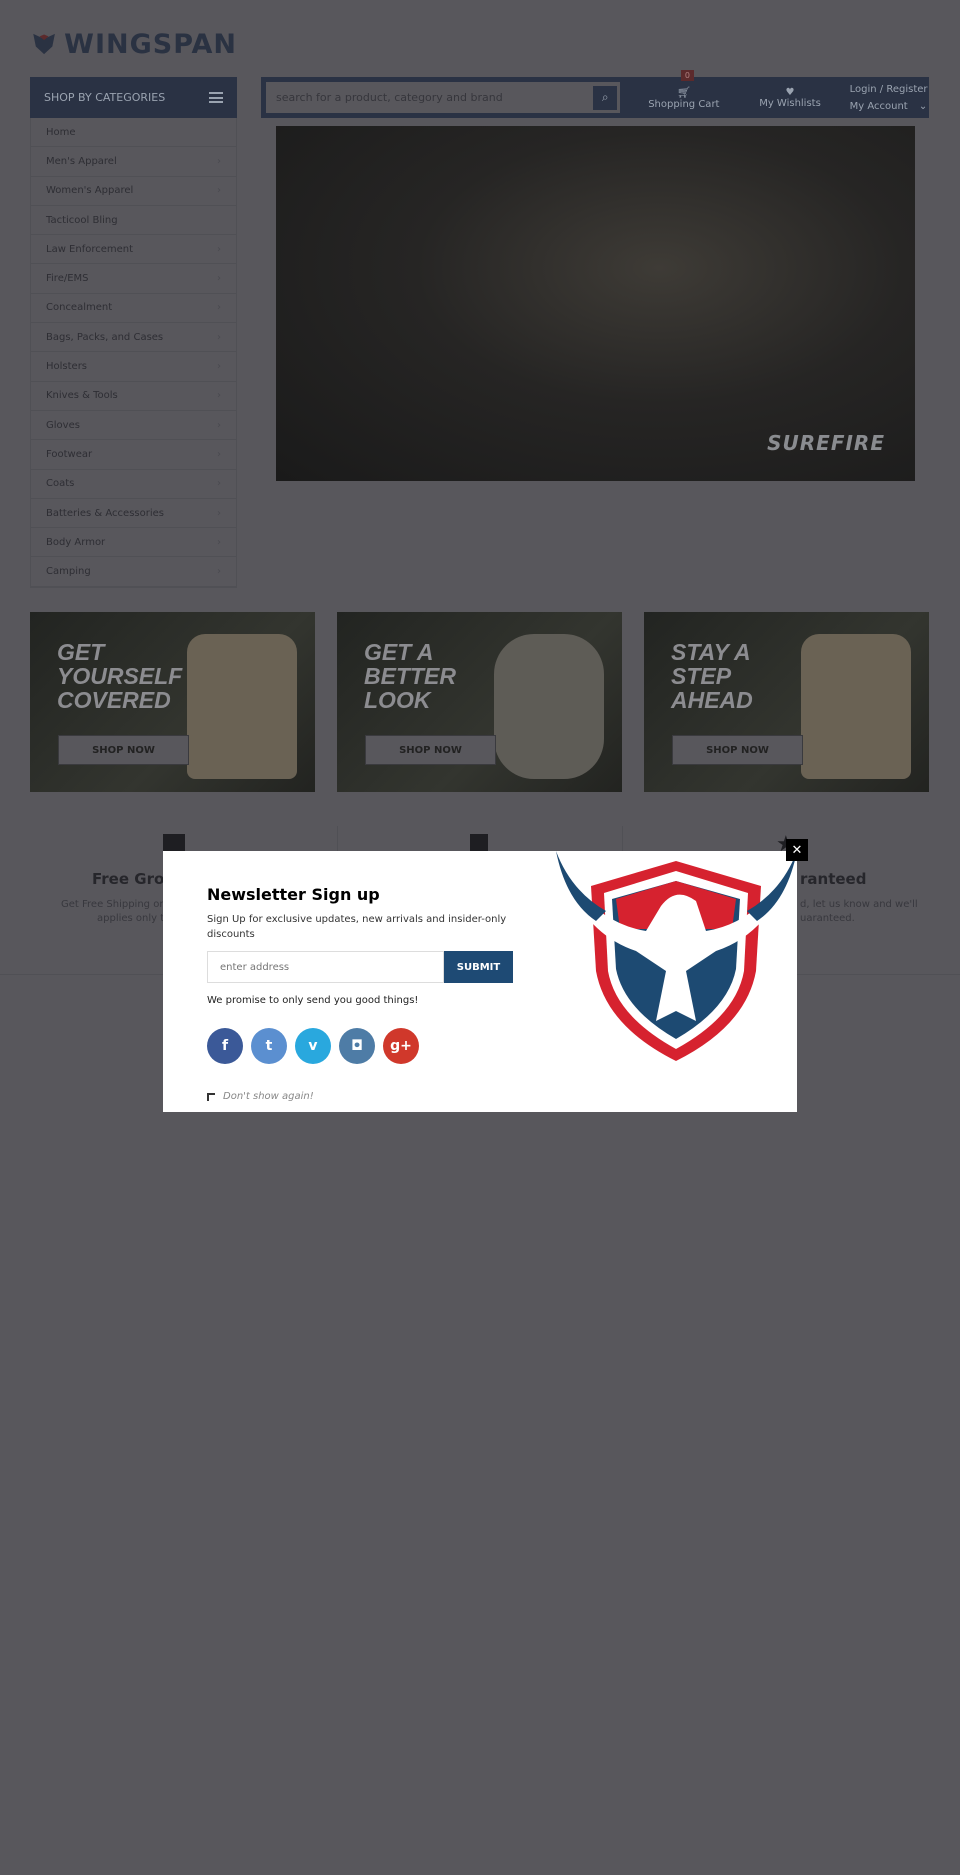 This screenshot has height=1875, width=960. I want to click on sidebar-item: Knives & Tools ›, so click(133, 396).